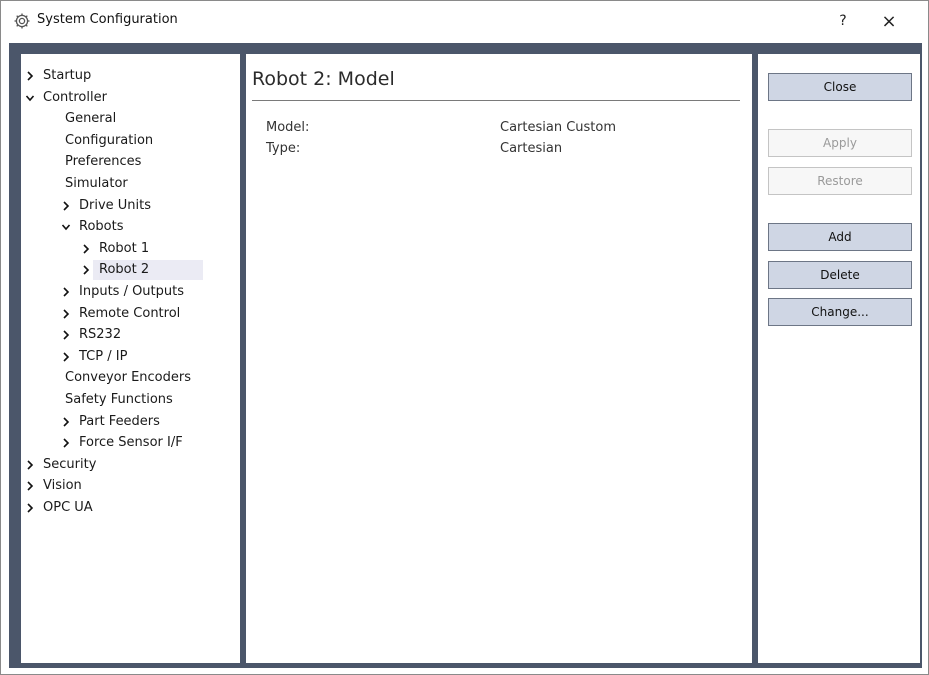 The image size is (929, 675). Describe the element at coordinates (107, 19) in the screenshot. I see `window-title: System Configuration` at that location.